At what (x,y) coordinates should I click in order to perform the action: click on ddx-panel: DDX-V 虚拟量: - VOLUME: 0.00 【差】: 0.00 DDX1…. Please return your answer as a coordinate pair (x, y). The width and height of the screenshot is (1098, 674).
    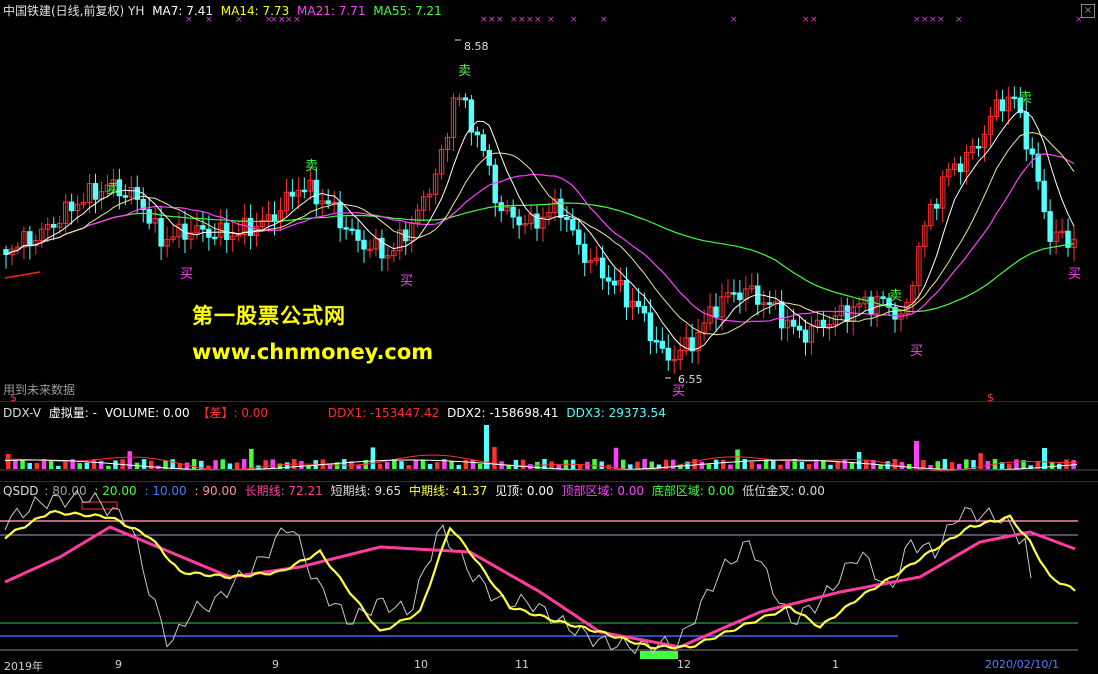
    Looking at the image, I should click on (549, 442).